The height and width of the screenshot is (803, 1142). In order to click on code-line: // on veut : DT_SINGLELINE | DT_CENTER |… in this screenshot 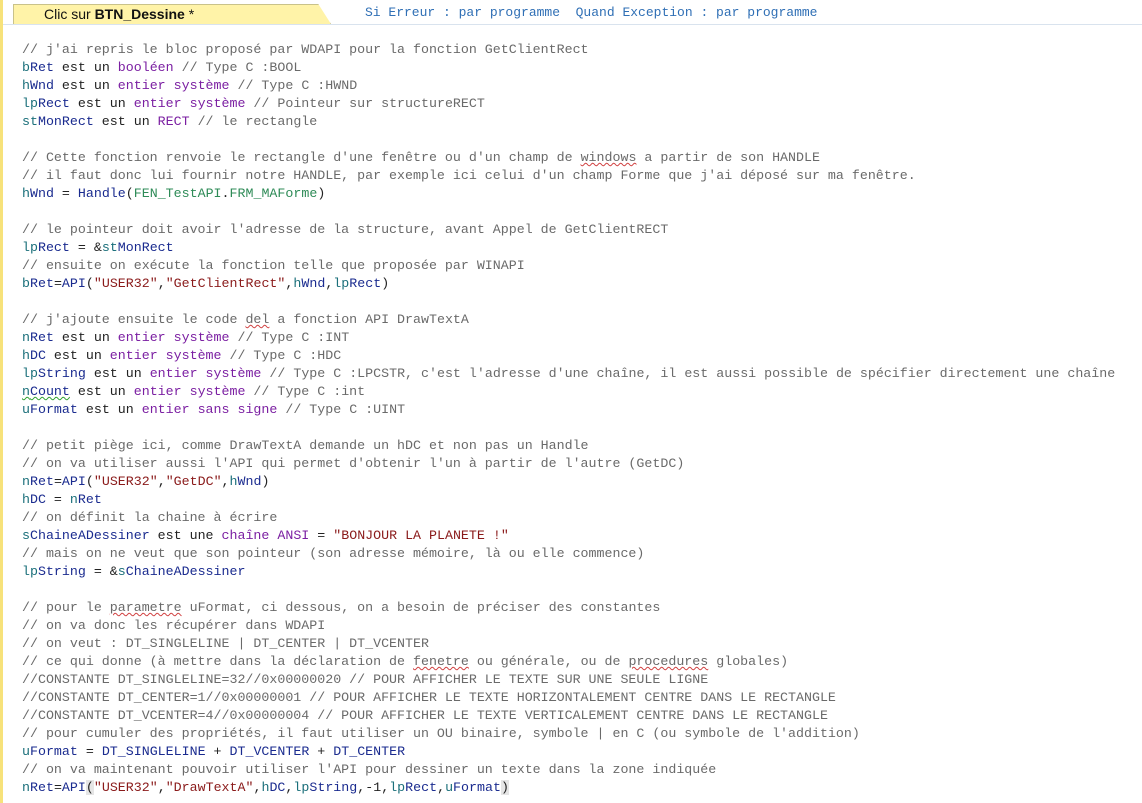, I will do `click(225, 643)`.